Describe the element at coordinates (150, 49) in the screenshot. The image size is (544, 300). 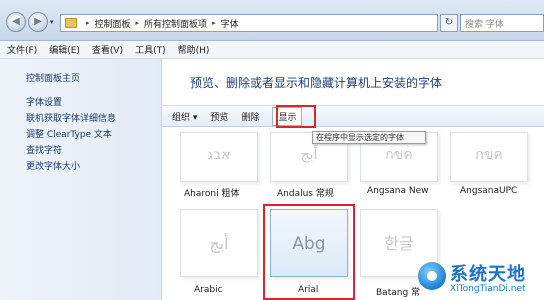
I see `menu-tools: 工具(T)` at that location.